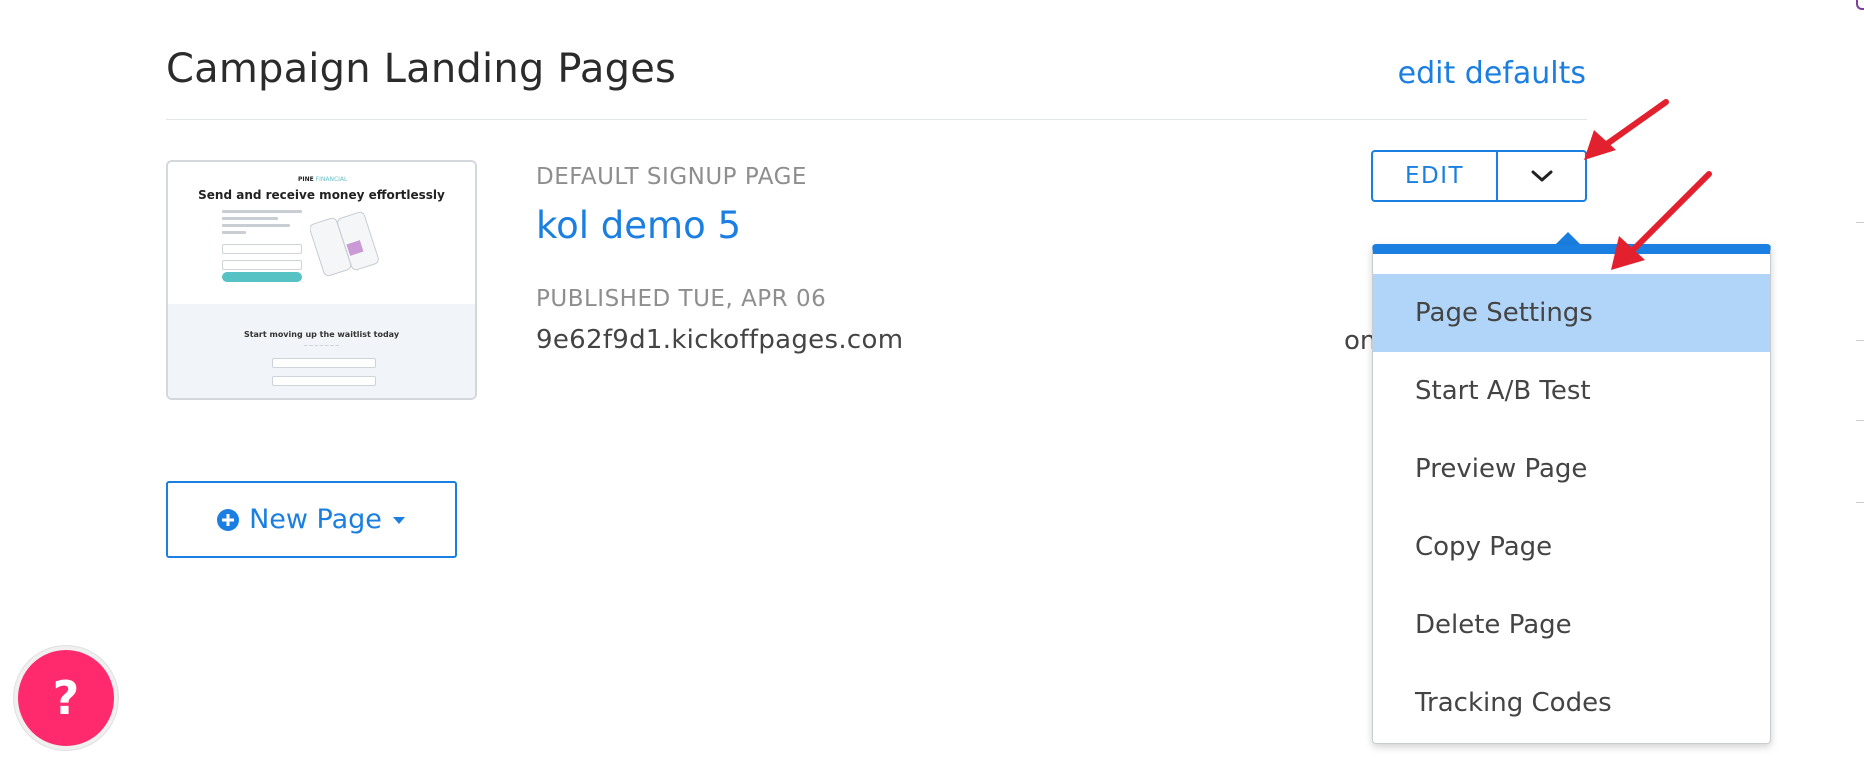  I want to click on page-name-link: kol demo 5, so click(638, 225).